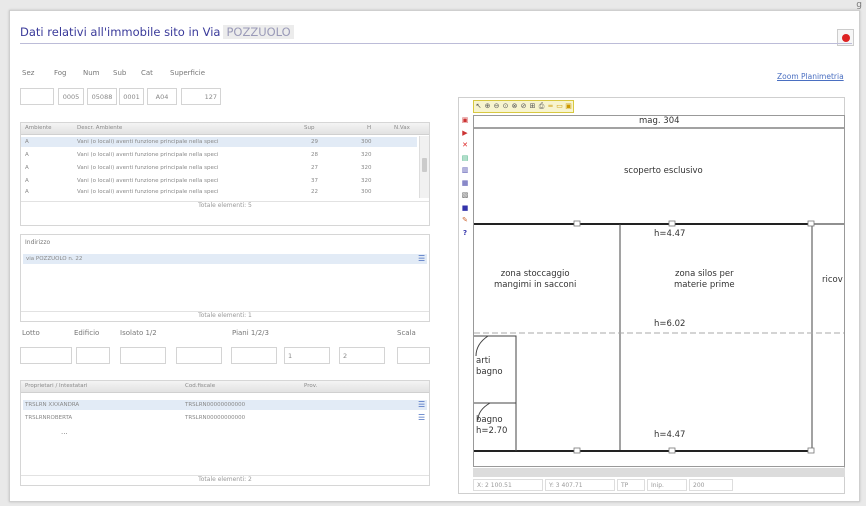 This screenshot has width=866, height=506. Describe the element at coordinates (307, 355) in the screenshot. I see `piano-field-3: 1` at that location.